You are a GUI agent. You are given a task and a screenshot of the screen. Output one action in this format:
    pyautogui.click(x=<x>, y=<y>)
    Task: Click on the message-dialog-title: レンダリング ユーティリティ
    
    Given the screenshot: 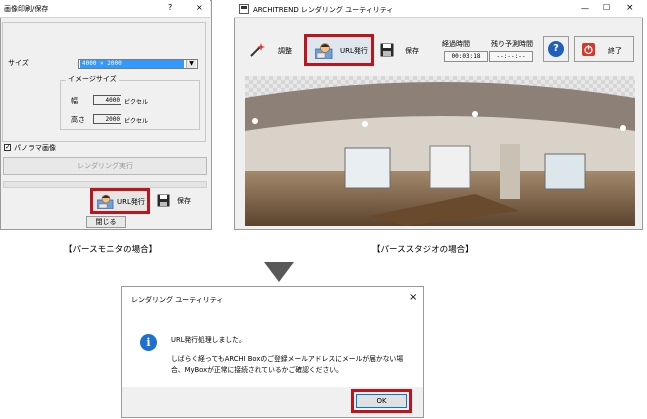 What is the action you would take?
    pyautogui.click(x=177, y=300)
    